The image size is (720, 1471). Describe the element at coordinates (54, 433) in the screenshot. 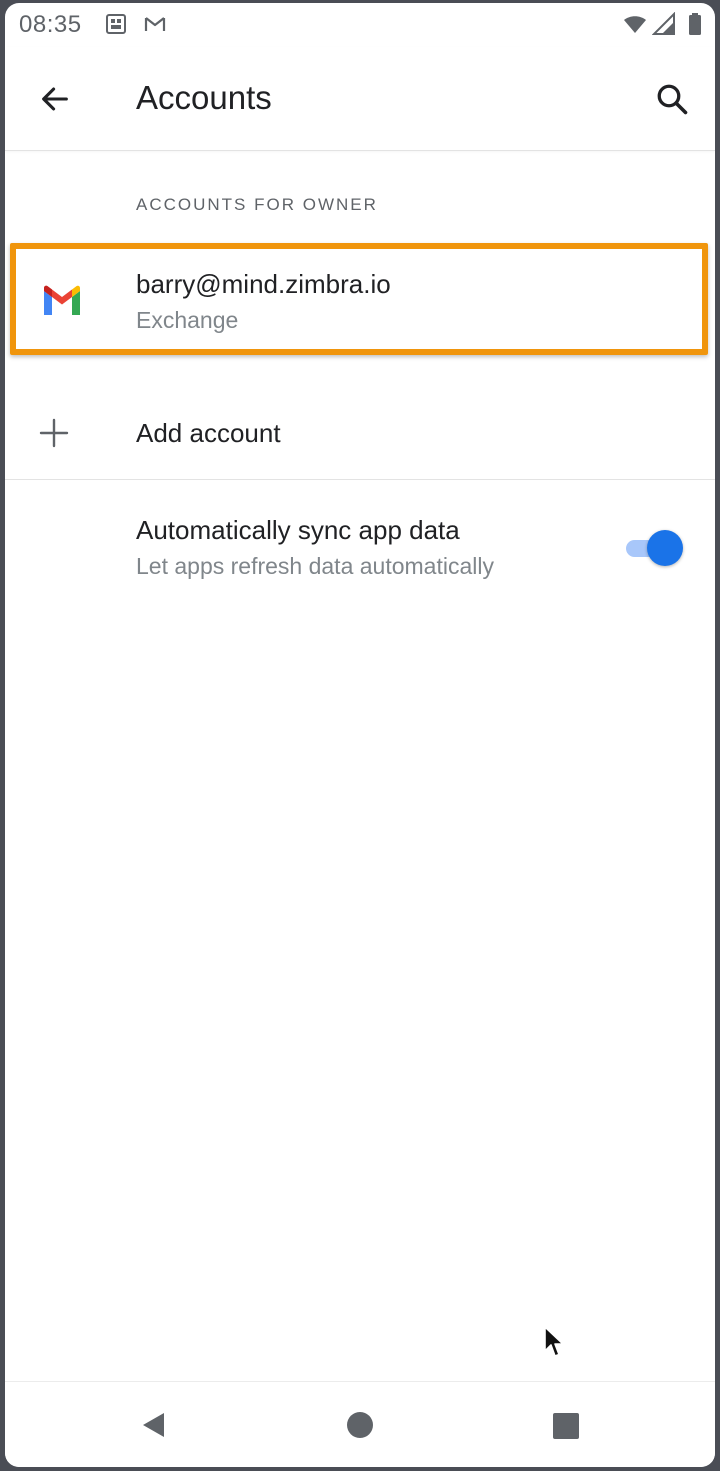

I see `plus-icon` at that location.